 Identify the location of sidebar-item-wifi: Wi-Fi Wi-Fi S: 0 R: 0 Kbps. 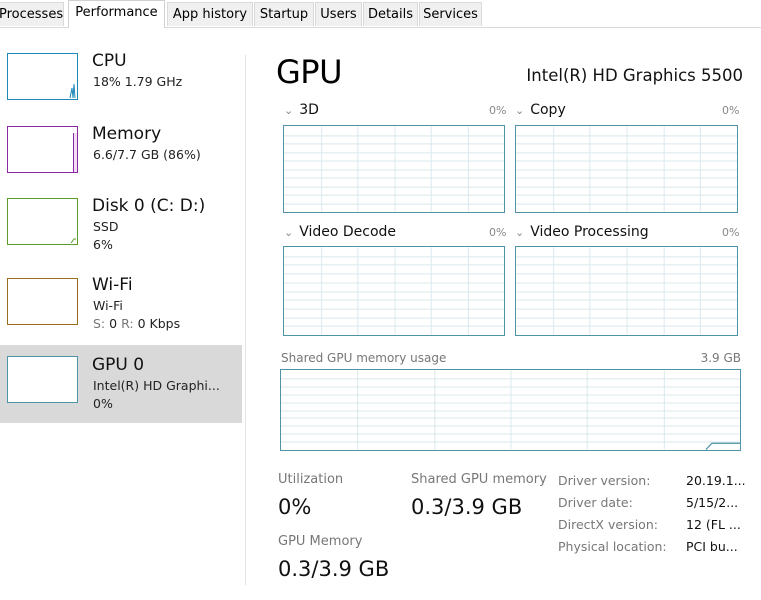
(121, 306).